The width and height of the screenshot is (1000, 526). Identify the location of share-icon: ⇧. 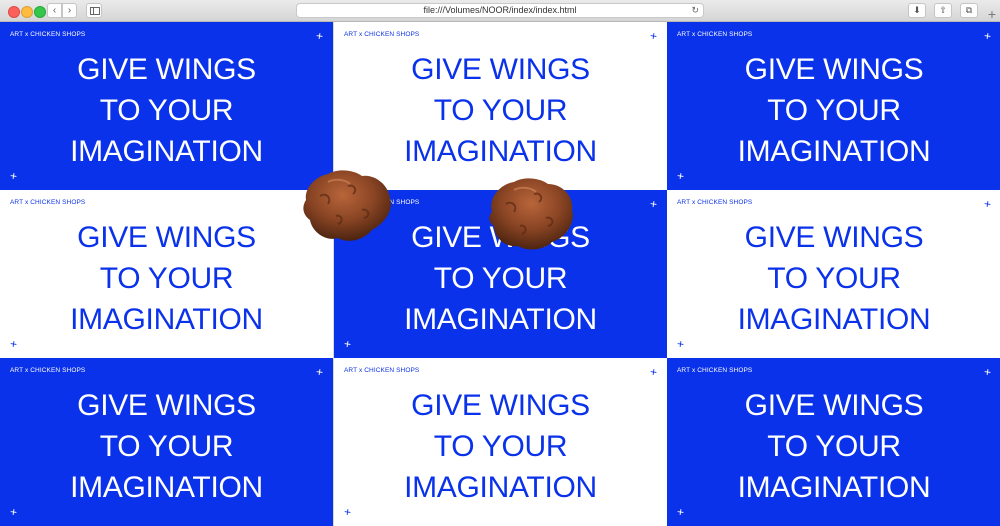
(943, 10).